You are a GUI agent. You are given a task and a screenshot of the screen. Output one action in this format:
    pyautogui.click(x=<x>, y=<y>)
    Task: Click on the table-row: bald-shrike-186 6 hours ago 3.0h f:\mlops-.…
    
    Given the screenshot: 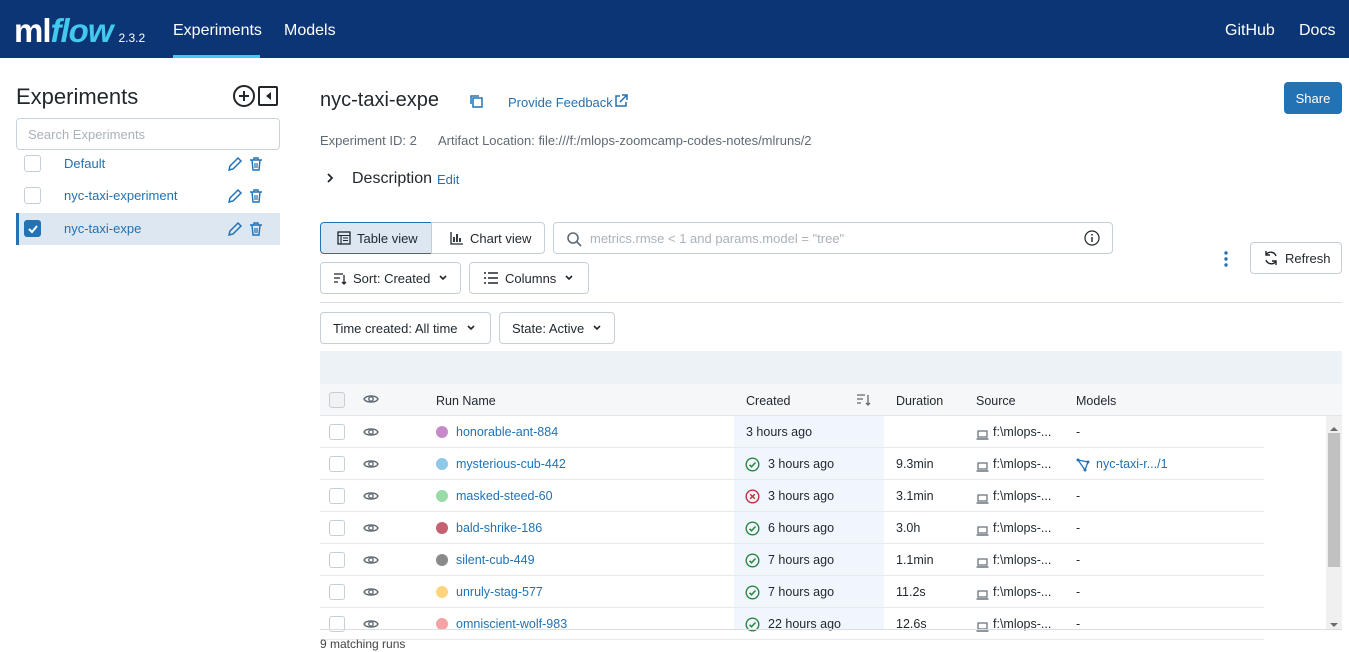 What is the action you would take?
    pyautogui.click(x=792, y=528)
    